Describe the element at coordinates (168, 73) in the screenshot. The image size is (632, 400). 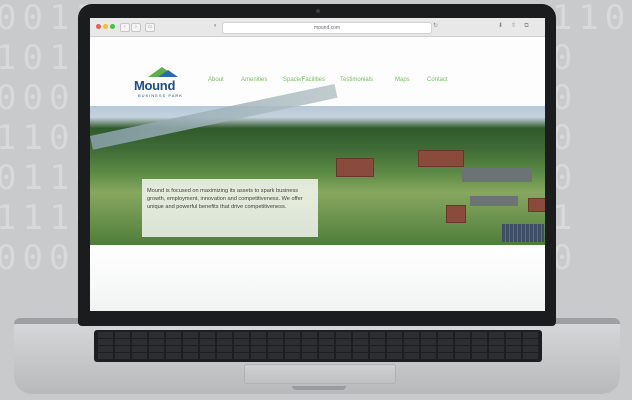
I see `mountain-icon` at that location.